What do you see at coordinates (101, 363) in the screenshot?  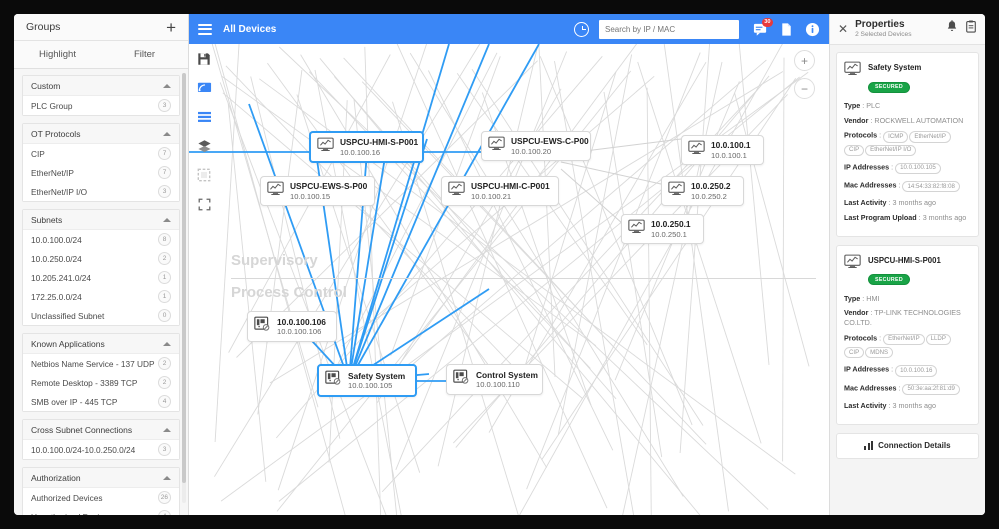 I see `group-row: Netbios Name Service - 137 UDP 2` at bounding box center [101, 363].